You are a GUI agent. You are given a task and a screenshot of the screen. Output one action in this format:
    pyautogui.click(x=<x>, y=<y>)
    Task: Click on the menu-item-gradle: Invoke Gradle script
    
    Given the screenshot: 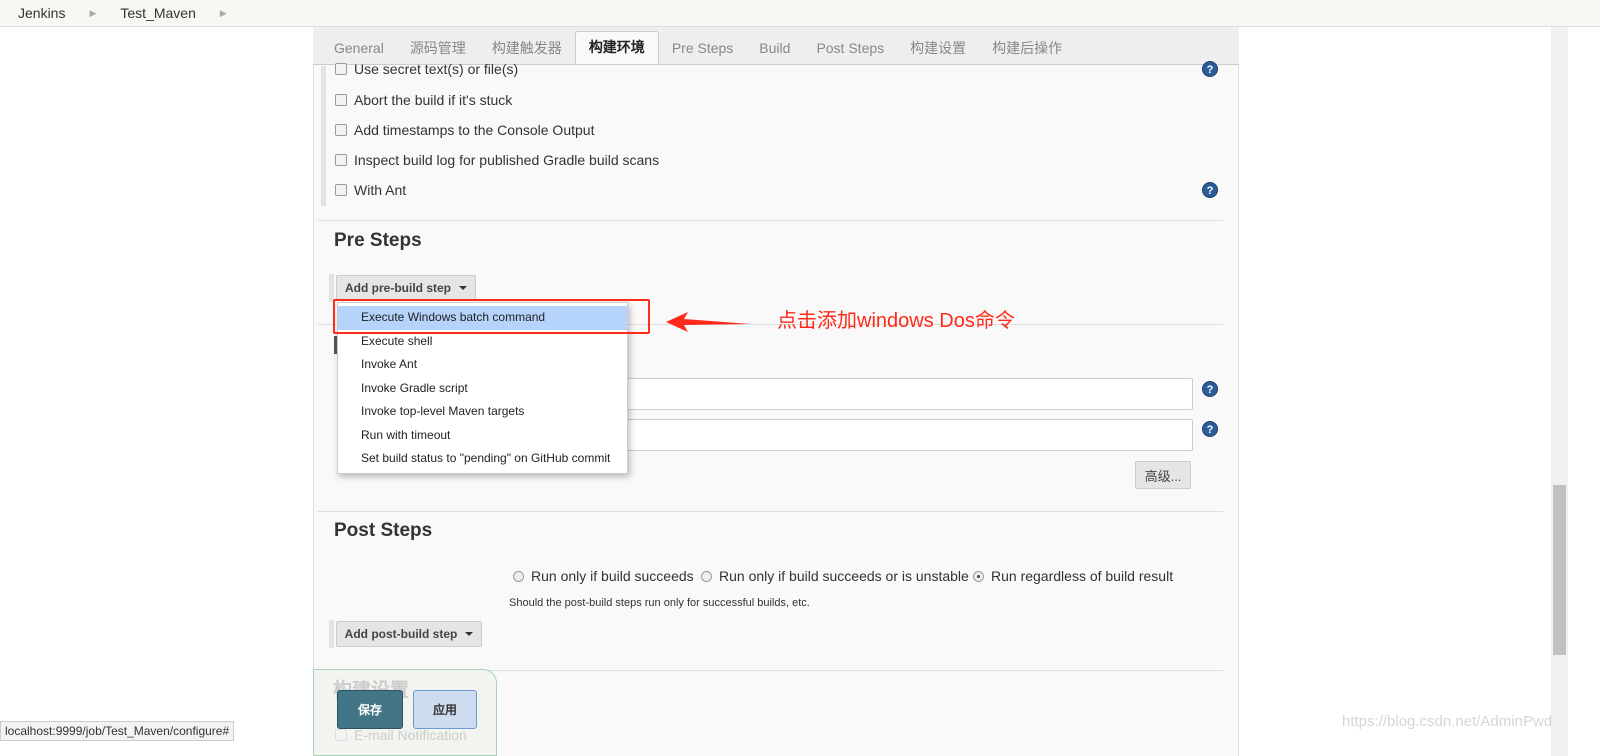 What is the action you would take?
    pyautogui.click(x=482, y=389)
    